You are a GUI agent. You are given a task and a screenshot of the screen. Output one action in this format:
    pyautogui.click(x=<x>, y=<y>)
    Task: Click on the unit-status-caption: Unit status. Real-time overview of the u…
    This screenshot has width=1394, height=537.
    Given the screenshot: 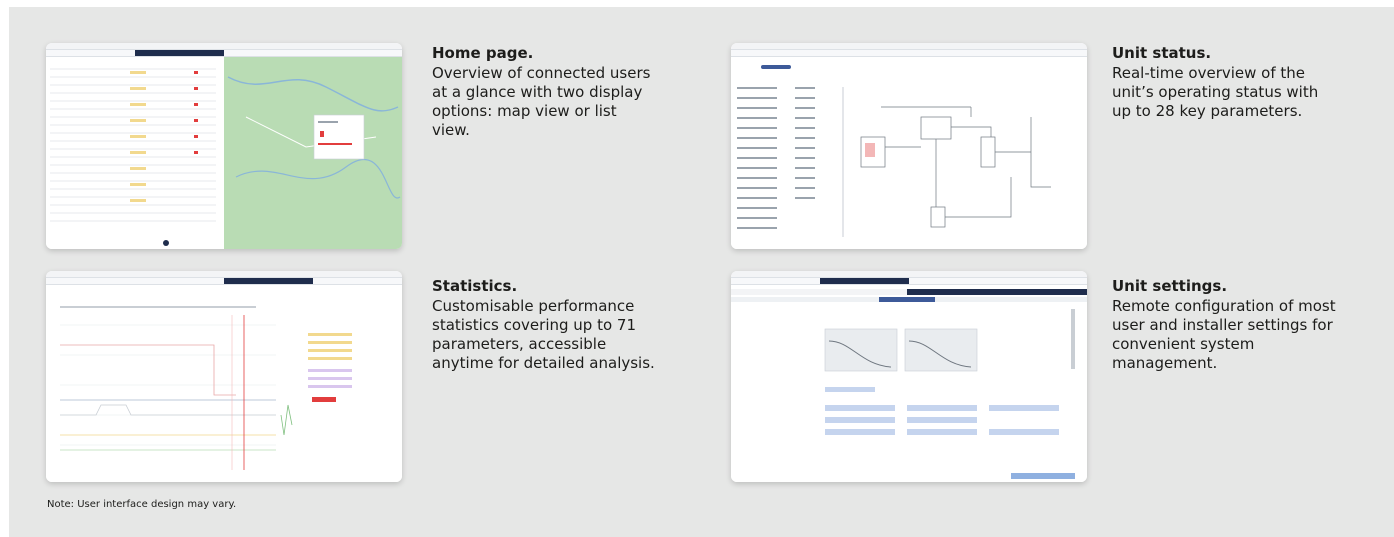 What is the action you would take?
    pyautogui.click(x=1224, y=82)
    